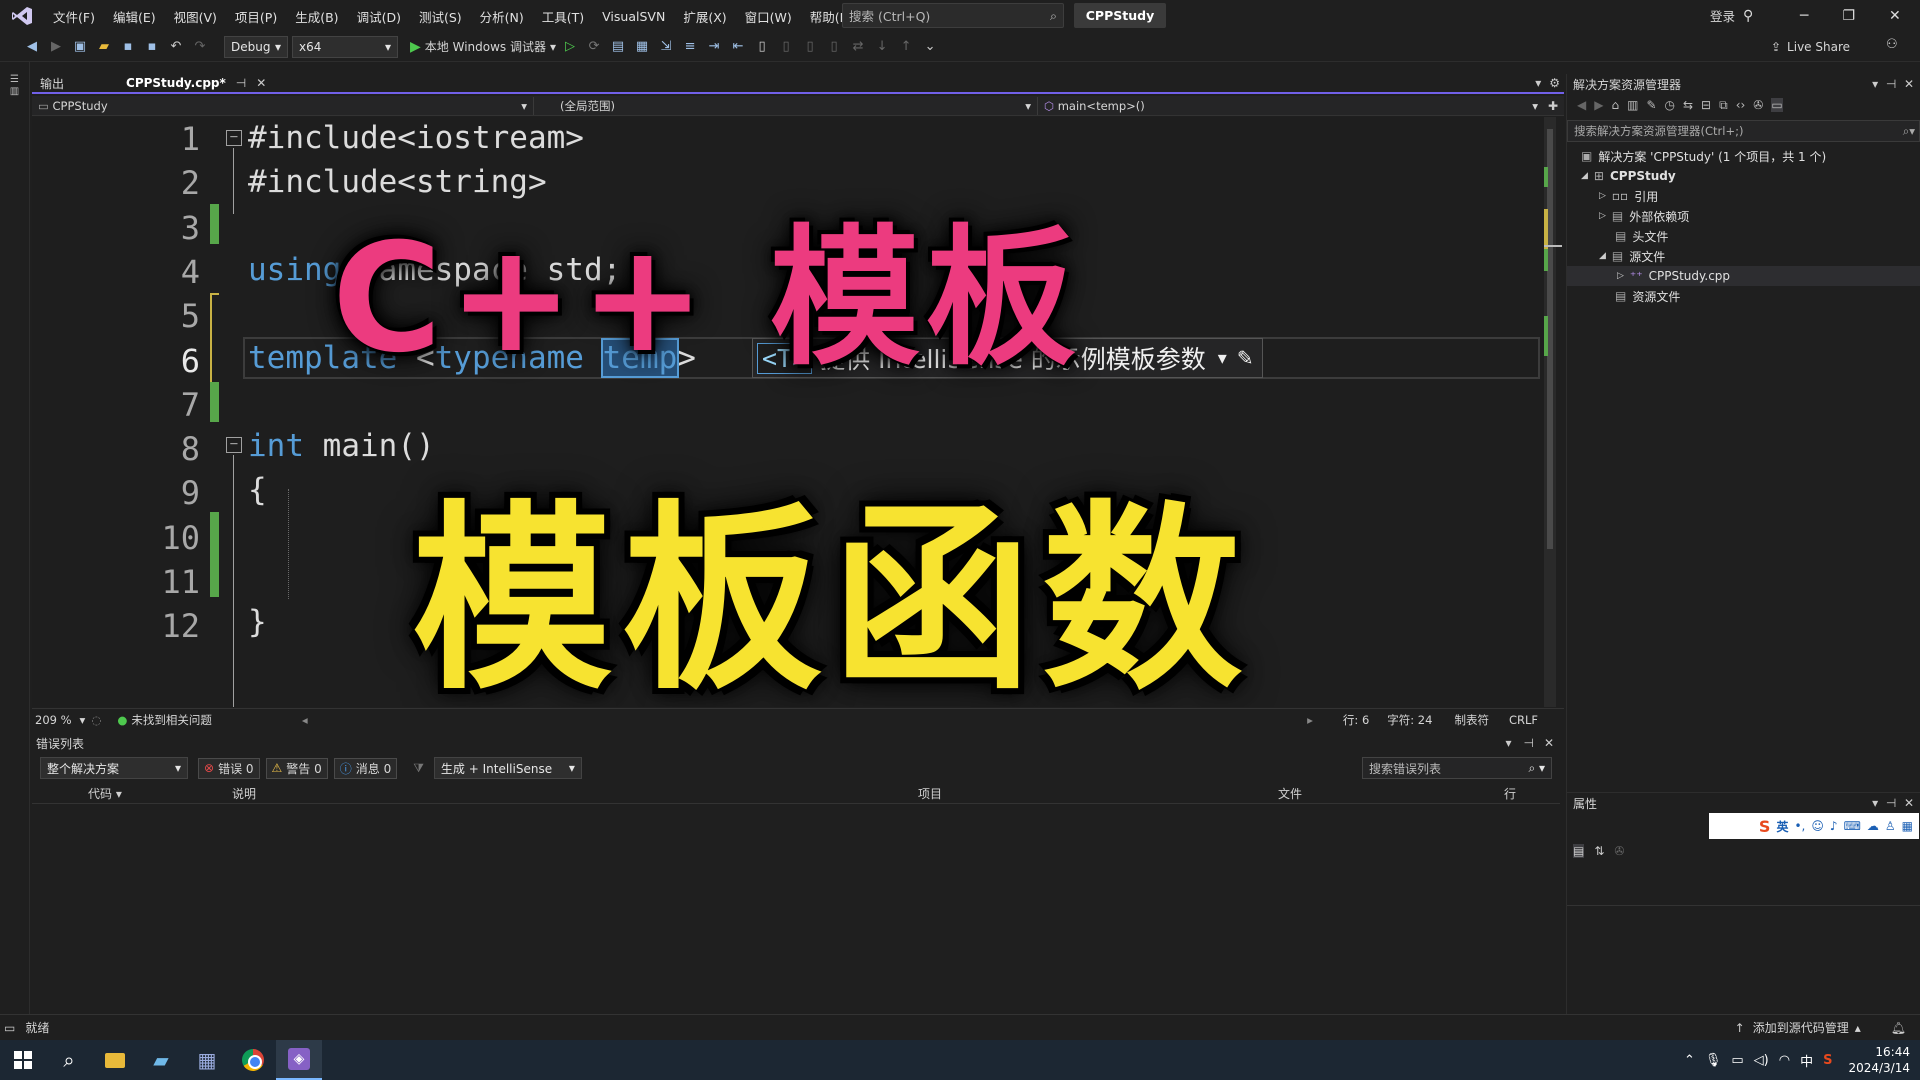  I want to click on errors-filter-button: ⊗ 错误 0, so click(229, 768).